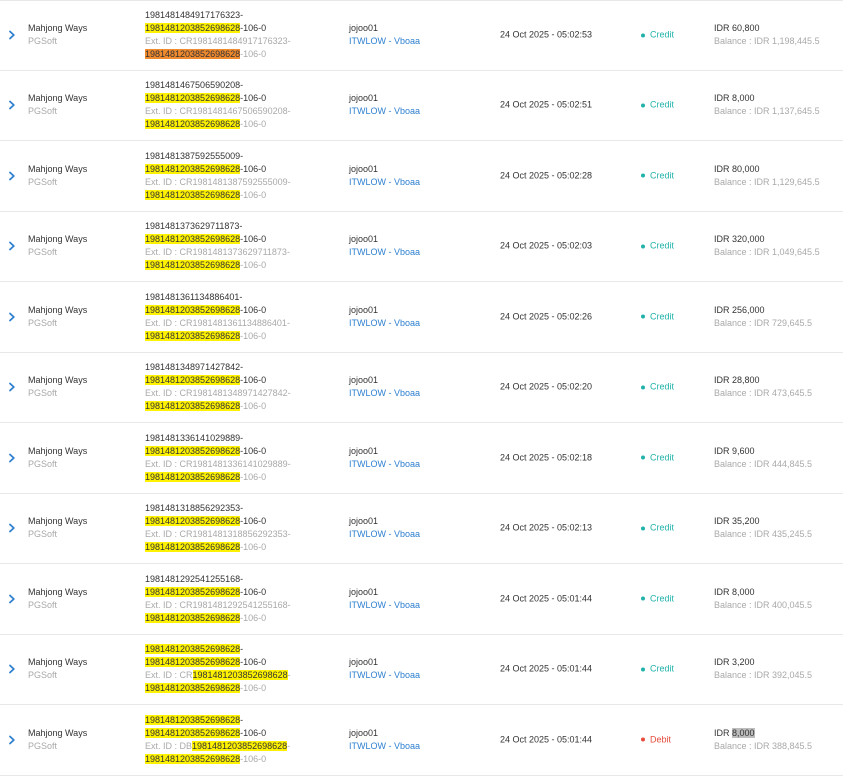 The image size is (843, 778). What do you see at coordinates (194, 578) in the screenshot?
I see `transaction-id-line1: 1981481292541255168-` at bounding box center [194, 578].